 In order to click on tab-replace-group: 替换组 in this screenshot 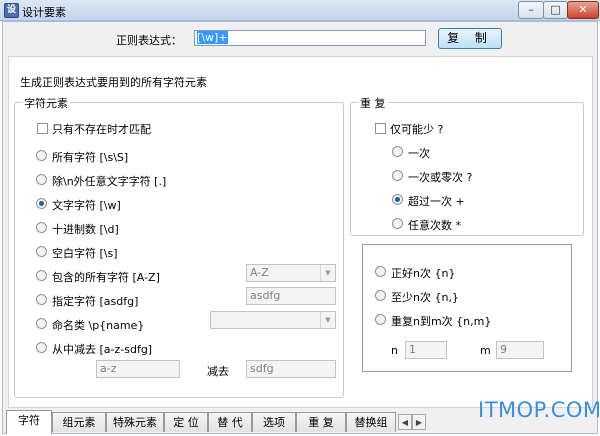, I will do `click(371, 422)`.